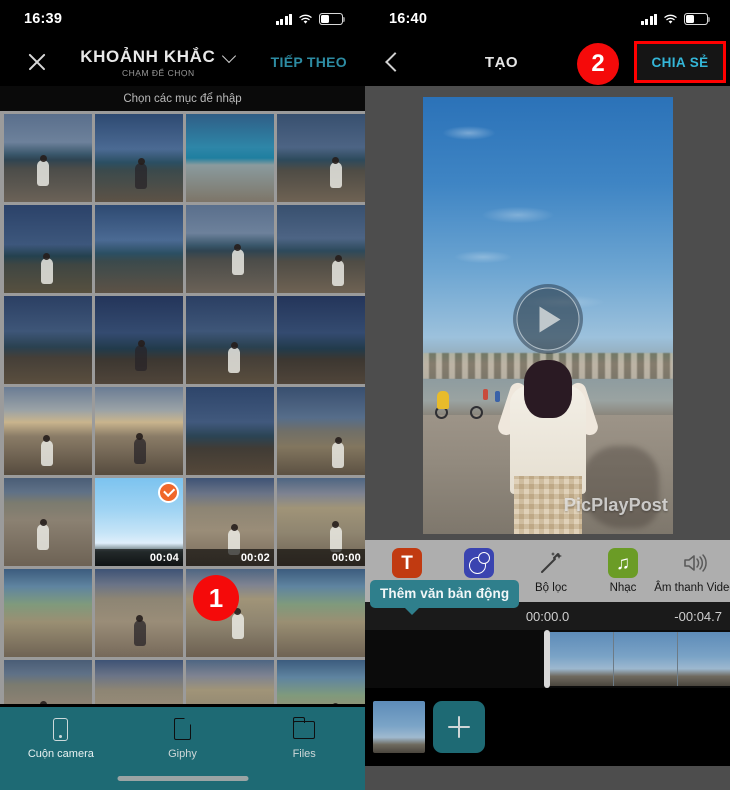 This screenshot has height=790, width=730. What do you see at coordinates (615, 505) in the screenshot?
I see `watermark: PicPlayPost` at bounding box center [615, 505].